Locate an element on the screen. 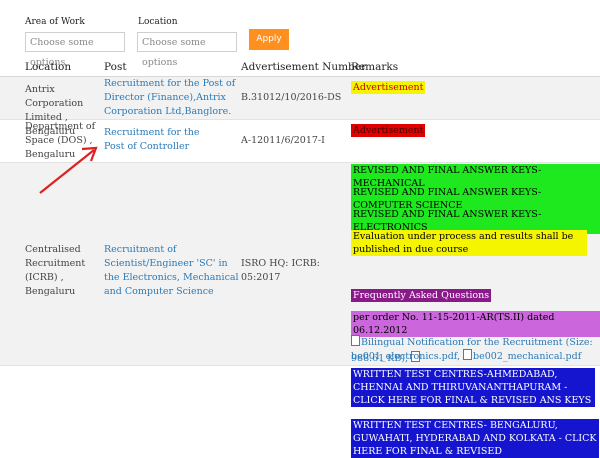 Image resolution: width=600 pixels, height=458 pixels. apply-button: Apply is located at coordinates (269, 39).